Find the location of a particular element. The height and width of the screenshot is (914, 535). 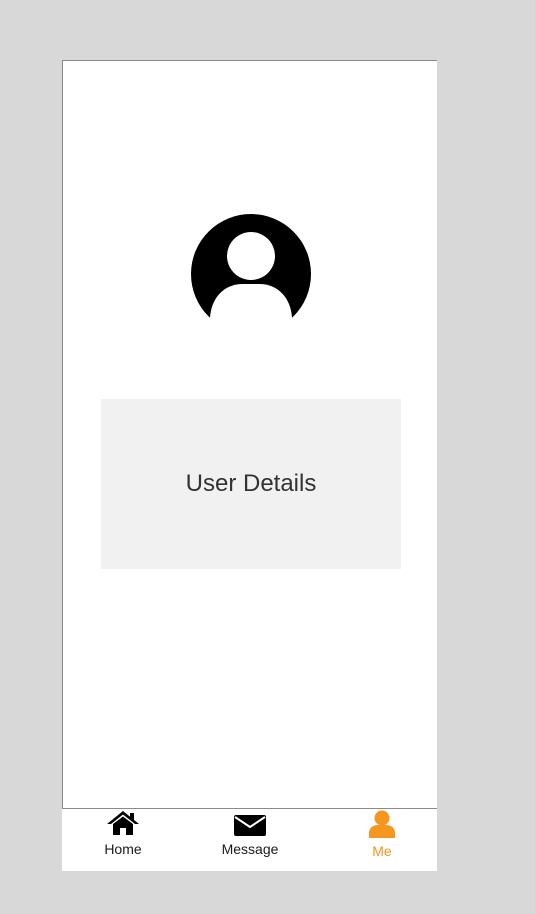

user-icon is located at coordinates (382, 826).